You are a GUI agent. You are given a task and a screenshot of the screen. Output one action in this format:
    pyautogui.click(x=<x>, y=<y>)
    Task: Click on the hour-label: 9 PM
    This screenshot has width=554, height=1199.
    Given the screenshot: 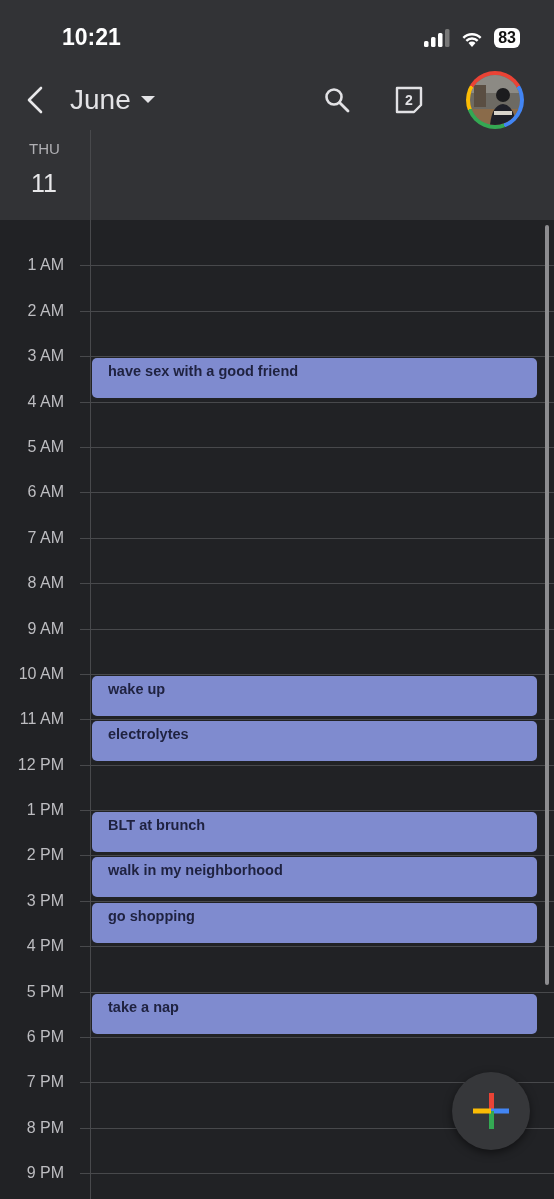 What is the action you would take?
    pyautogui.click(x=45, y=1173)
    